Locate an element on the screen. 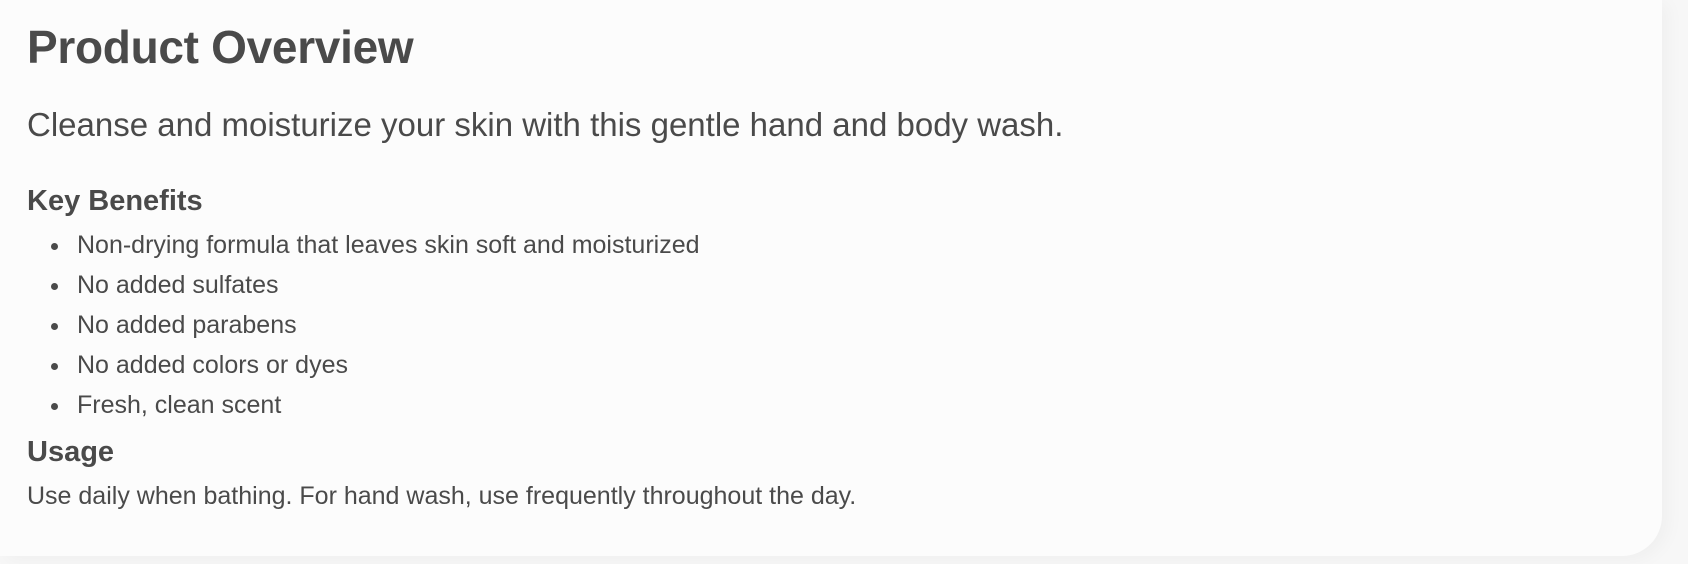  key-benefits-heading: Key Benefits is located at coordinates (115, 201).